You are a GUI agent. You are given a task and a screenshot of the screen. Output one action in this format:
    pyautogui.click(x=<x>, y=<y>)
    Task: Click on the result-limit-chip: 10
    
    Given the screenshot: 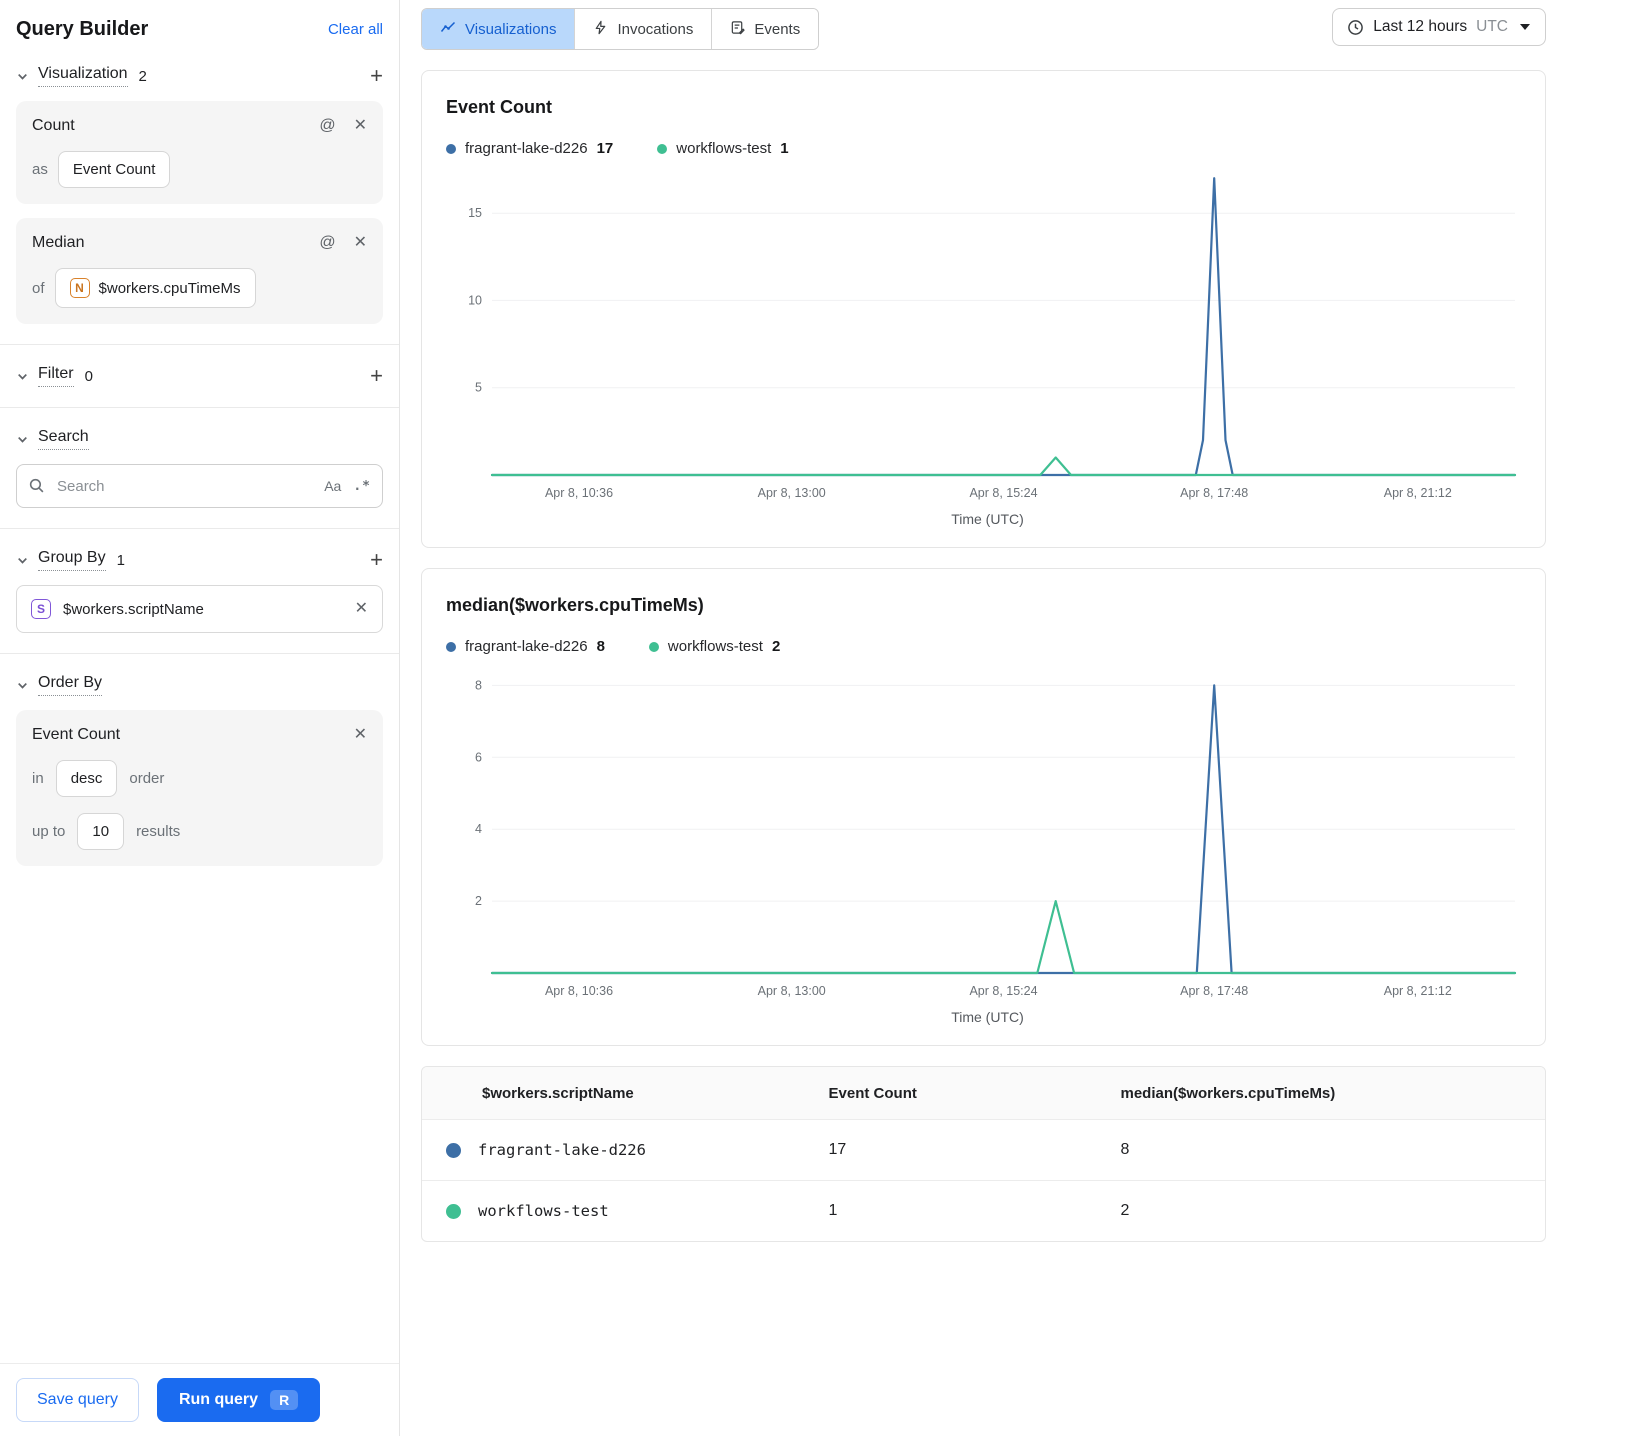 What is the action you would take?
    pyautogui.click(x=101, y=831)
    